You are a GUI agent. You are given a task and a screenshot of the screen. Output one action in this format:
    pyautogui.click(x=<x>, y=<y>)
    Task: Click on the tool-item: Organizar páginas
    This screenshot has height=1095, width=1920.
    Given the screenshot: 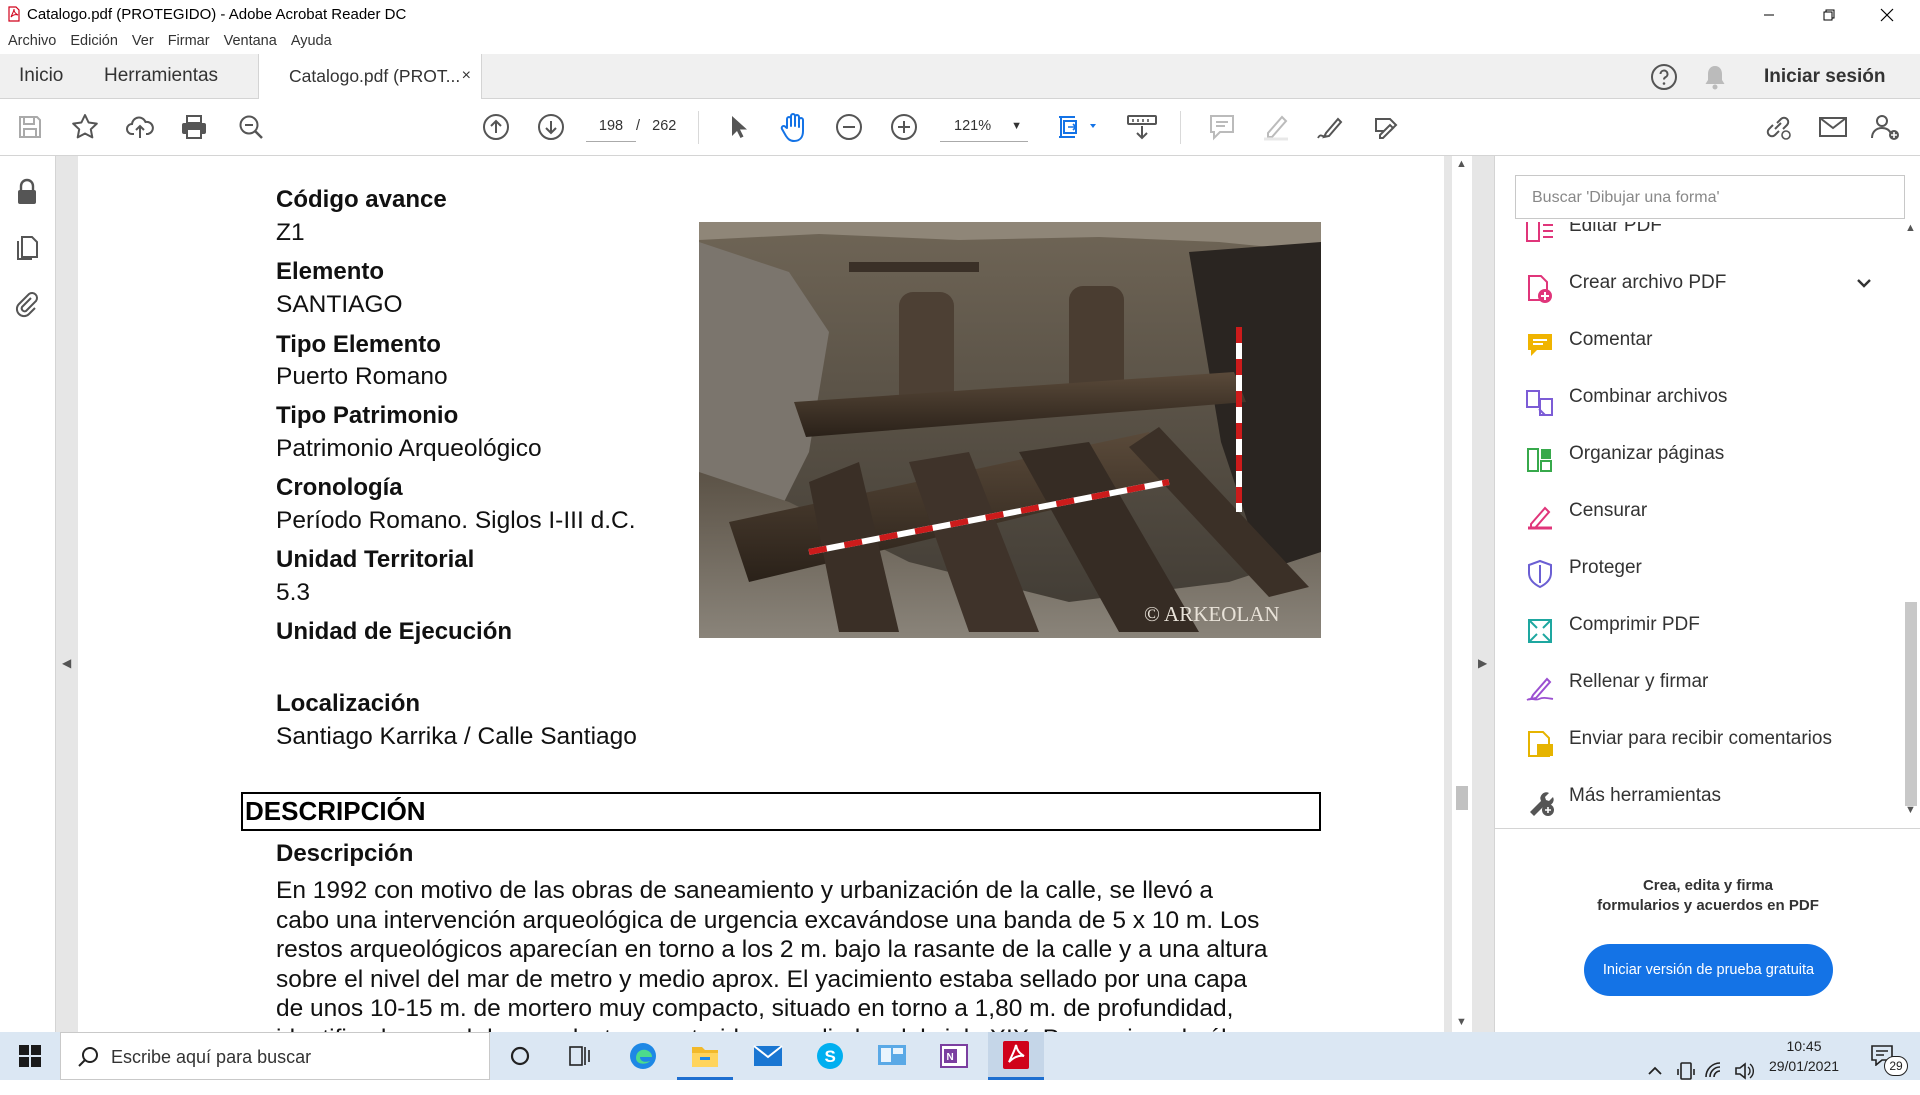 What is the action you would take?
    pyautogui.click(x=1700, y=457)
    